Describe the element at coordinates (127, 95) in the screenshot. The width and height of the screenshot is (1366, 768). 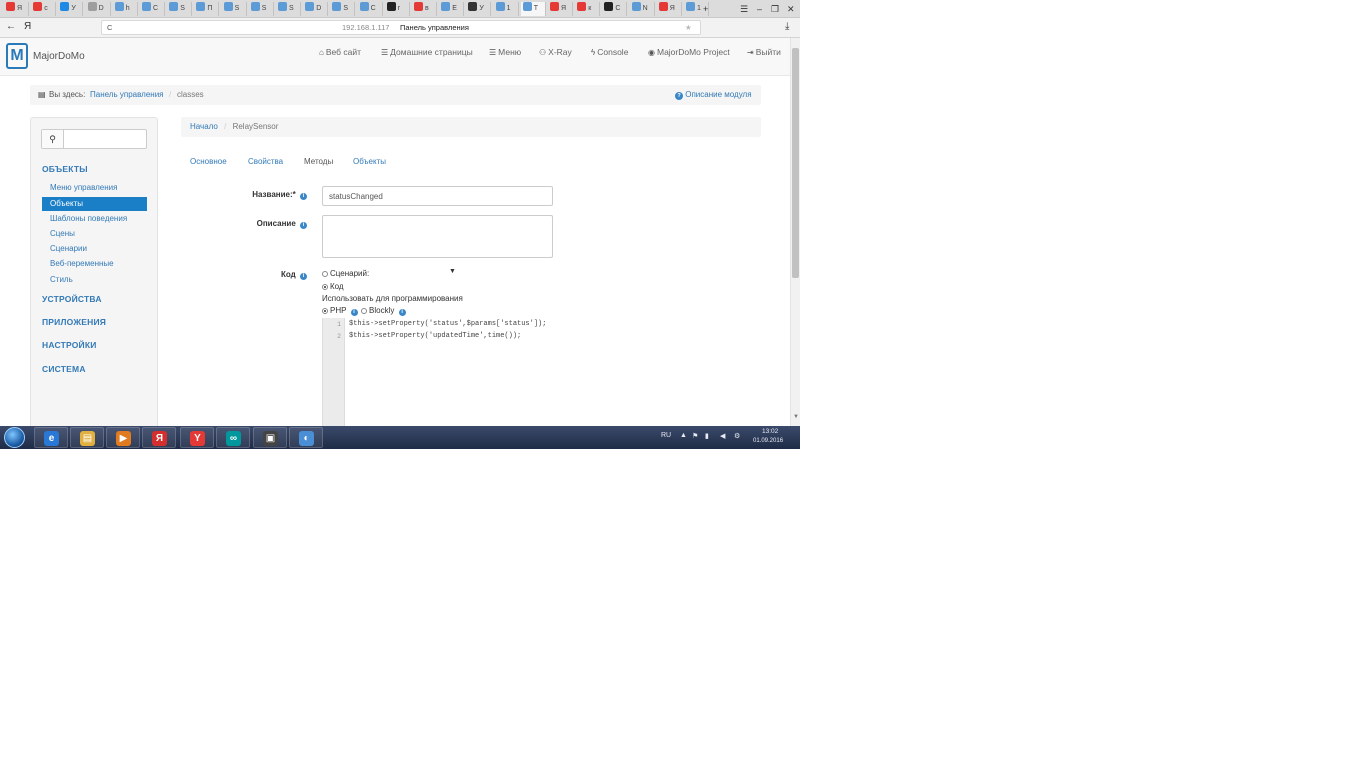
I see `breadcrumb-home-link: Панель управления` at that location.